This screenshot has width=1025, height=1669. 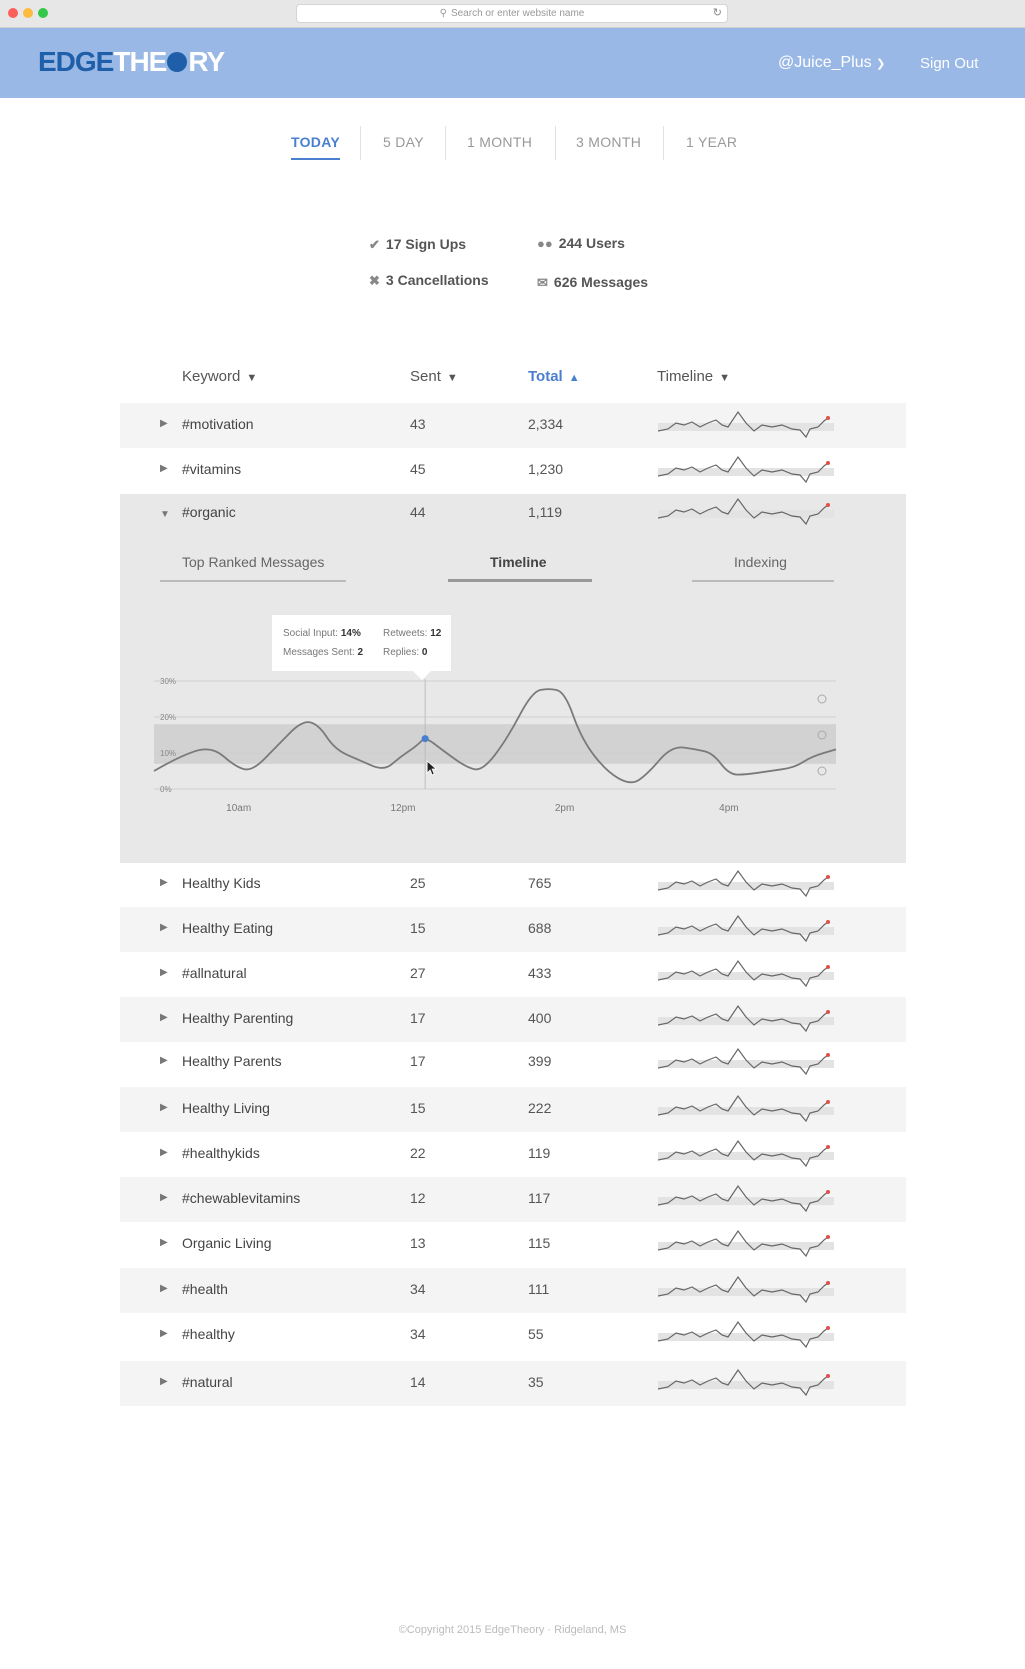 I want to click on table-row: ▶ Healthy Living 15 222, so click(x=513, y=1109).